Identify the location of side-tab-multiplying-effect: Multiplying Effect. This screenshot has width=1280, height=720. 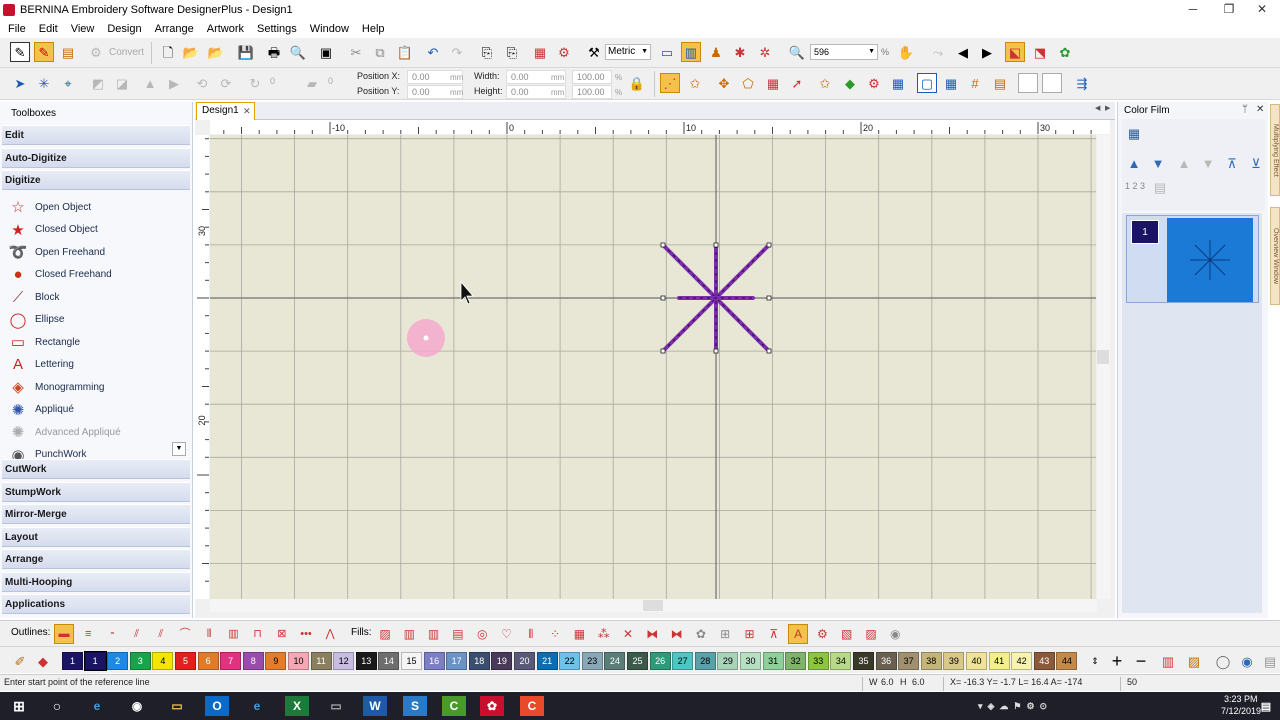
(1275, 150).